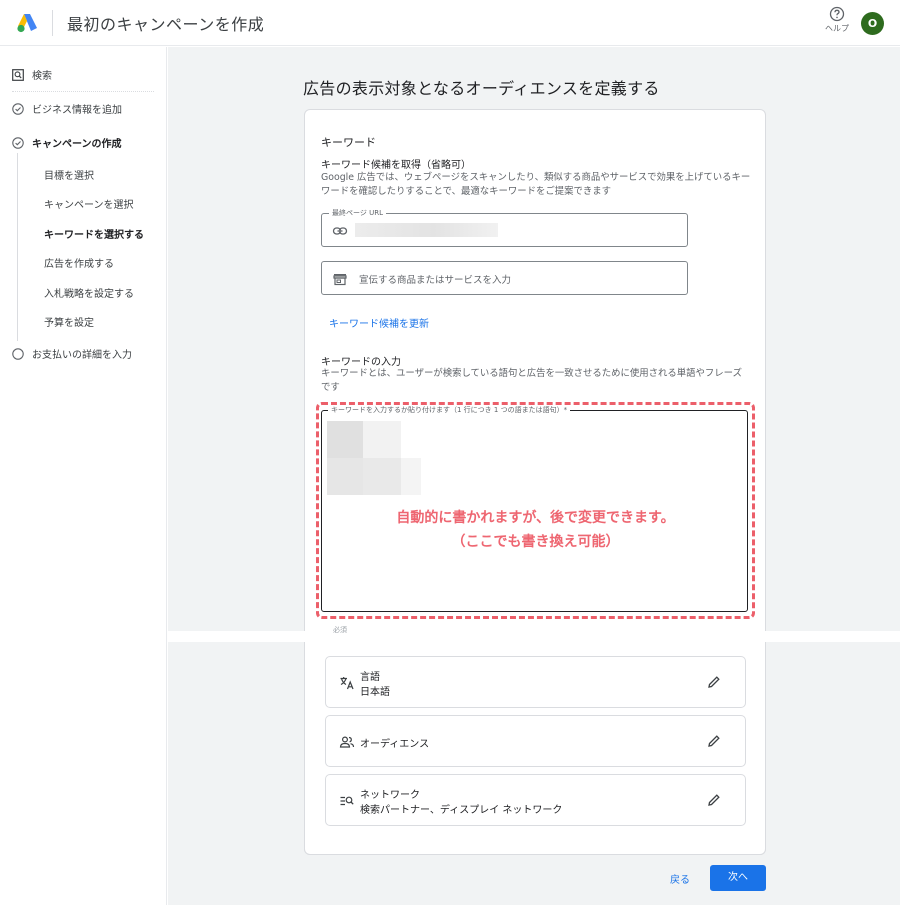  I want to click on page-title: 最初のキャンペーンを作成, so click(166, 24).